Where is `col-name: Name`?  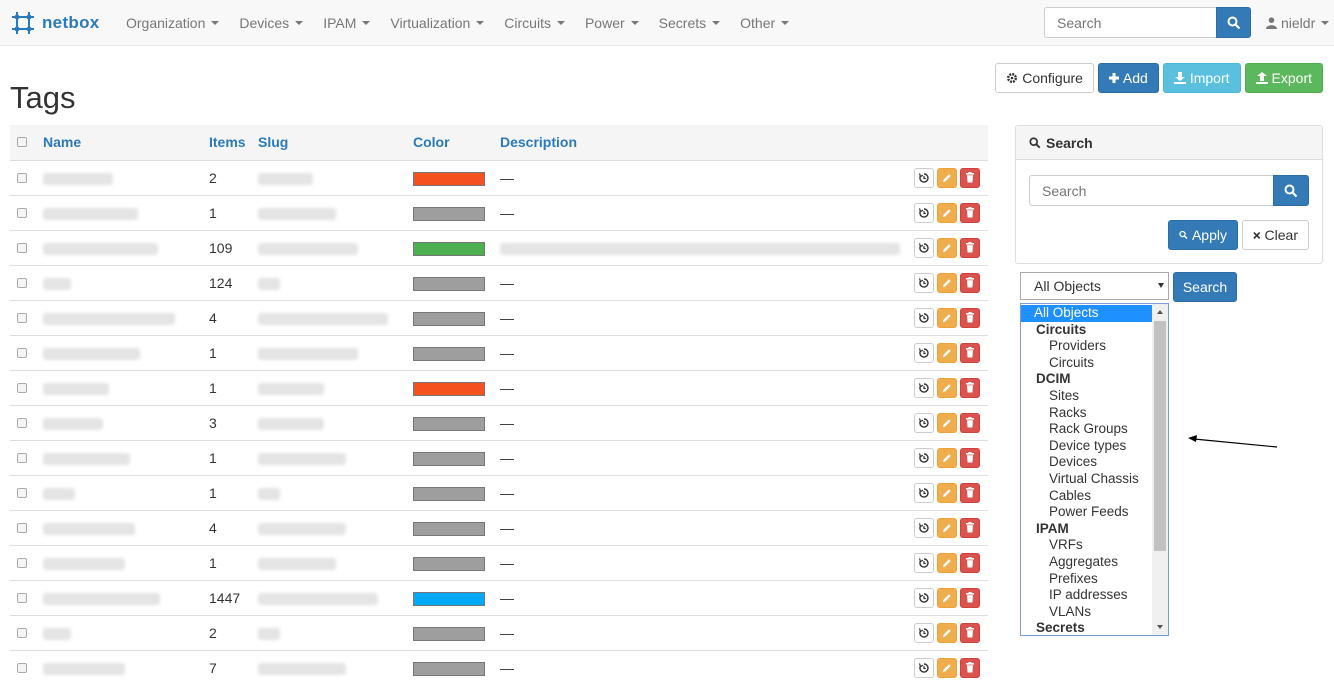 col-name: Name is located at coordinates (126, 143).